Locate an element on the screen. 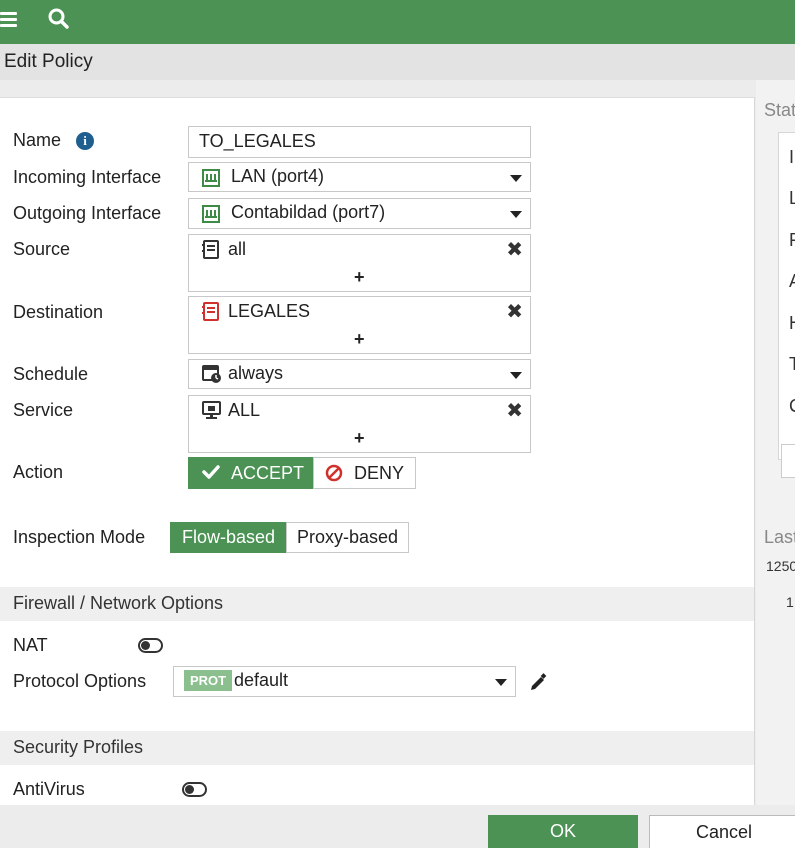 The width and height of the screenshot is (795, 848). cancel-button: Cancel is located at coordinates (722, 831).